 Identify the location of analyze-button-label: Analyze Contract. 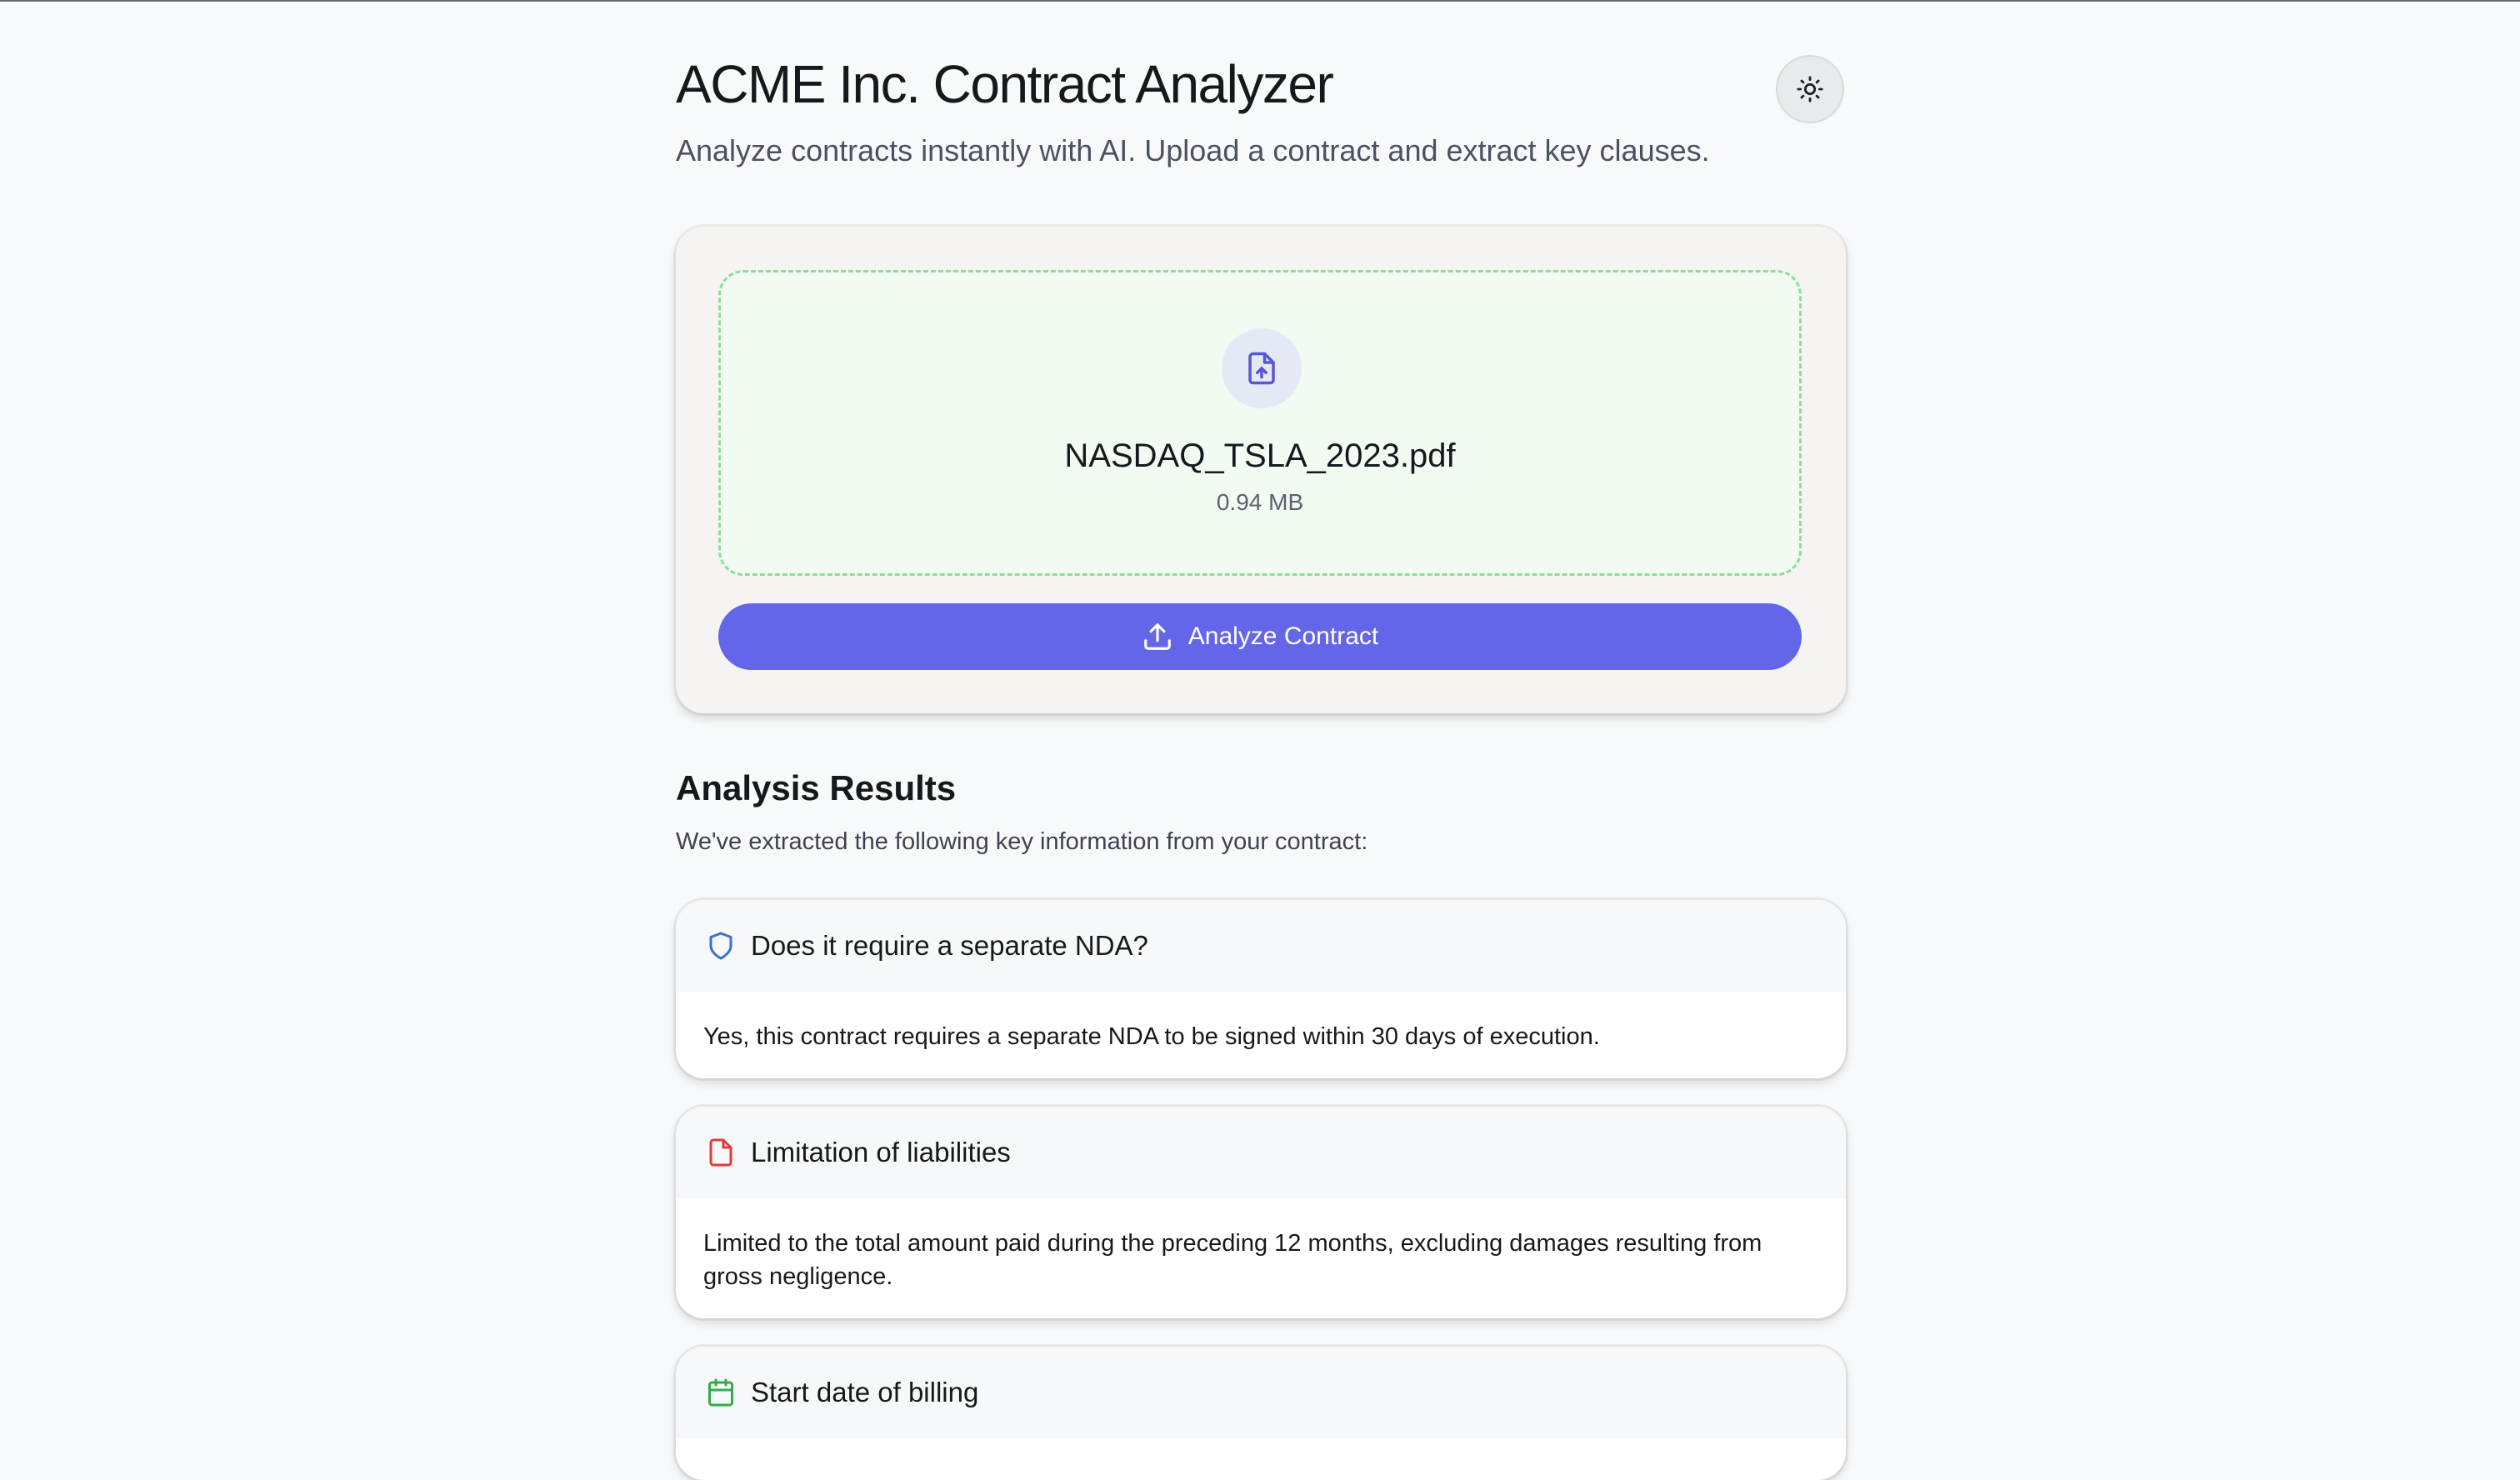
(1283, 636).